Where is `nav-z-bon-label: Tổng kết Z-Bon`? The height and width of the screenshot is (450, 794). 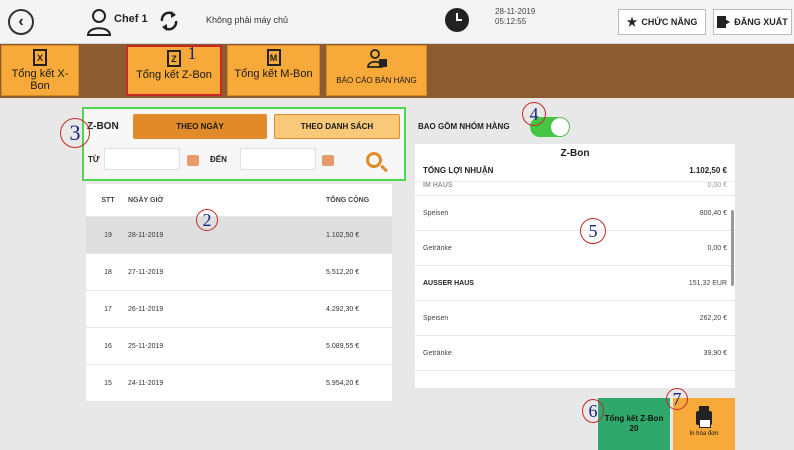 nav-z-bon-label: Tổng kết Z-Bon is located at coordinates (174, 75).